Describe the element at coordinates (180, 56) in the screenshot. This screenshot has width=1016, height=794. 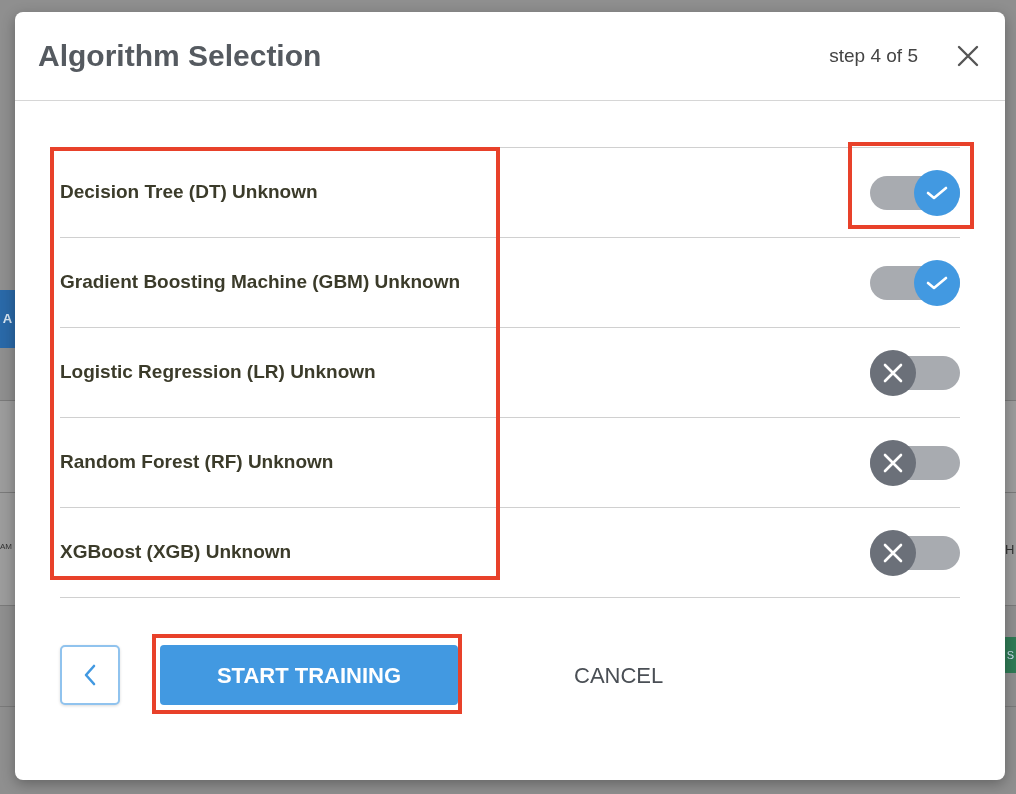
I see `dialog-title: Algorithm Selection` at that location.